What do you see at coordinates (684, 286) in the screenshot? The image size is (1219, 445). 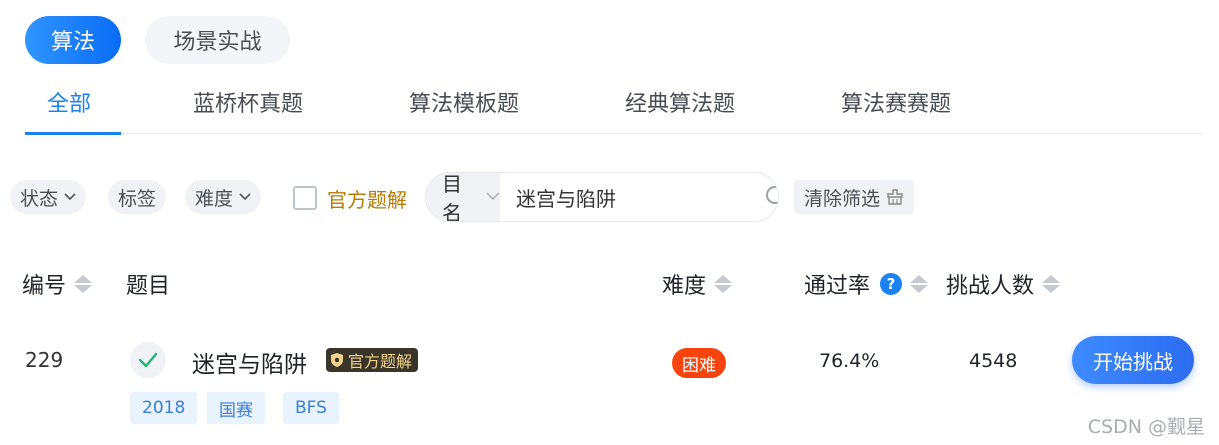 I see `header-difficulty-label: 难度` at bounding box center [684, 286].